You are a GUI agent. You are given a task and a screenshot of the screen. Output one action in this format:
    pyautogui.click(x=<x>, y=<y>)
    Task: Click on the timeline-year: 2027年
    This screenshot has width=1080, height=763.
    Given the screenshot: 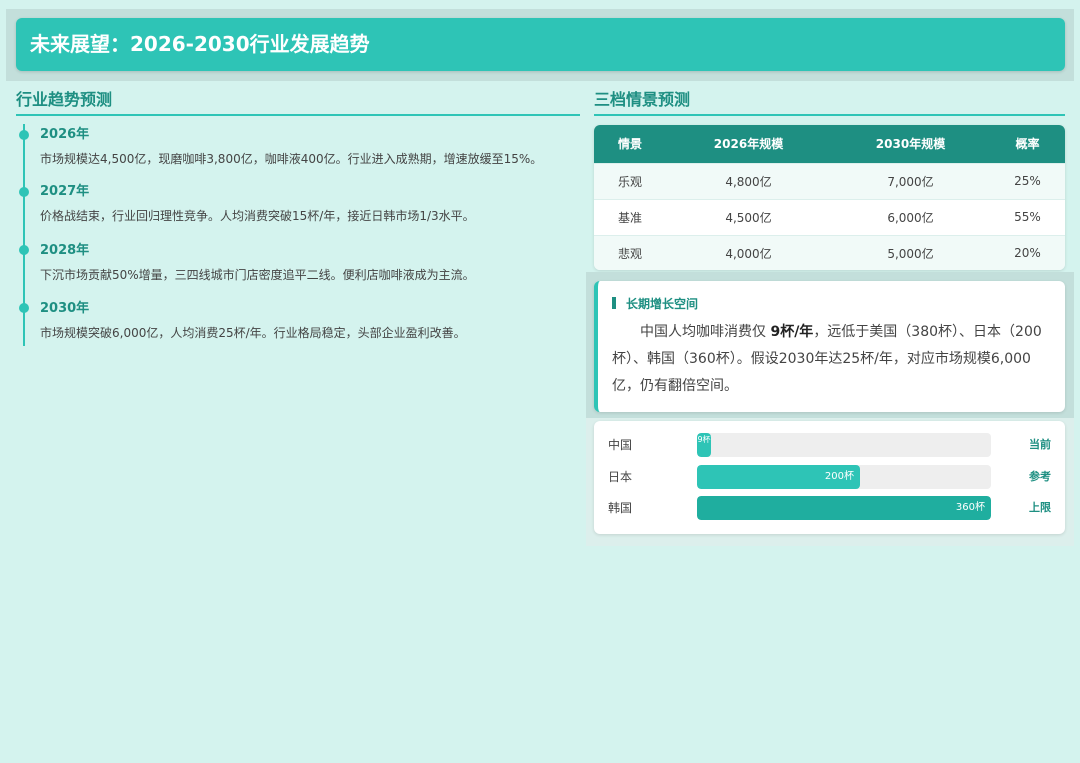 What is the action you would take?
    pyautogui.click(x=65, y=191)
    